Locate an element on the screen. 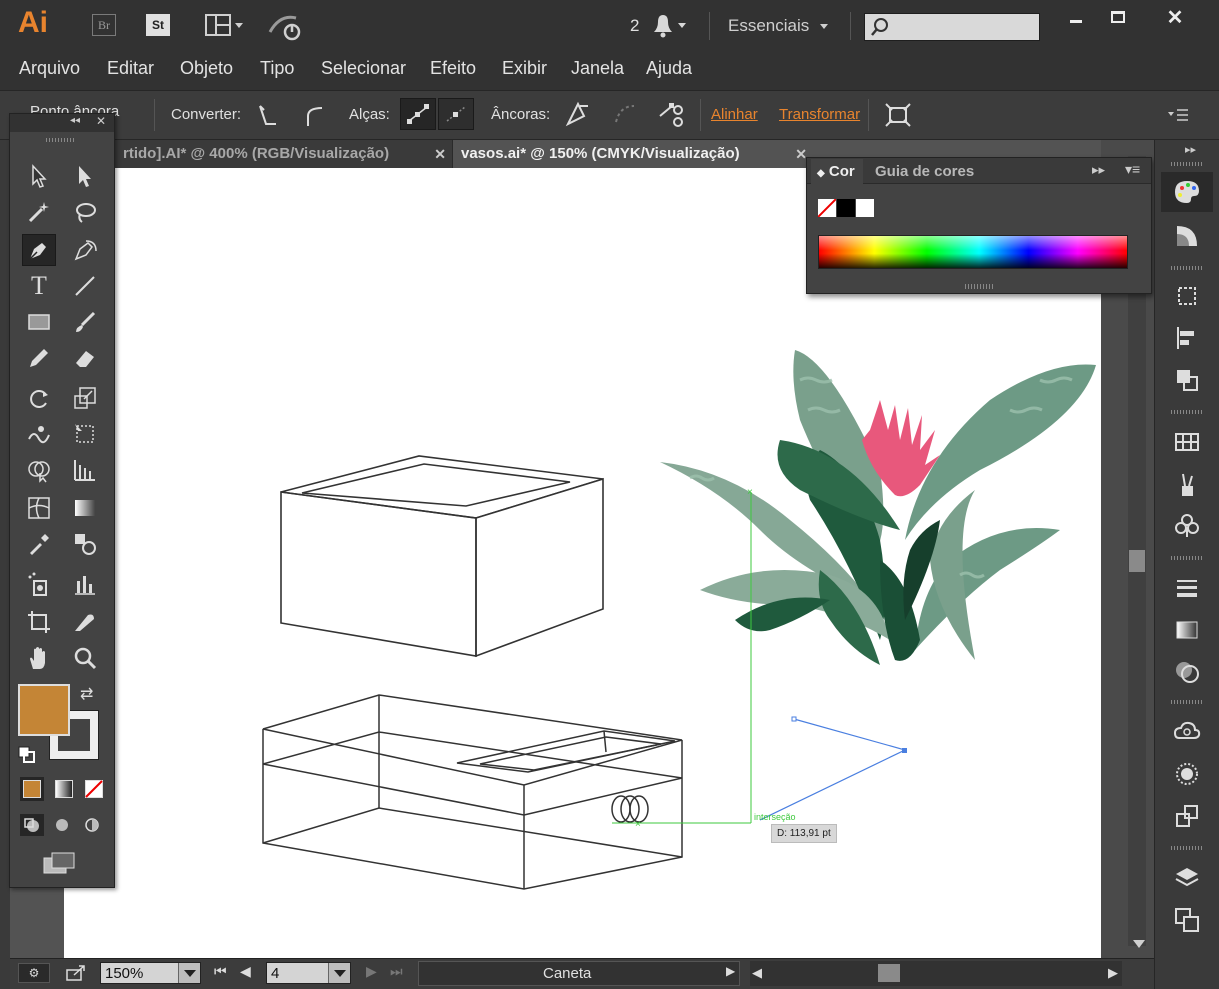 This screenshot has height=989, width=1219. menu-arquivo: Arquivo is located at coordinates (49, 68).